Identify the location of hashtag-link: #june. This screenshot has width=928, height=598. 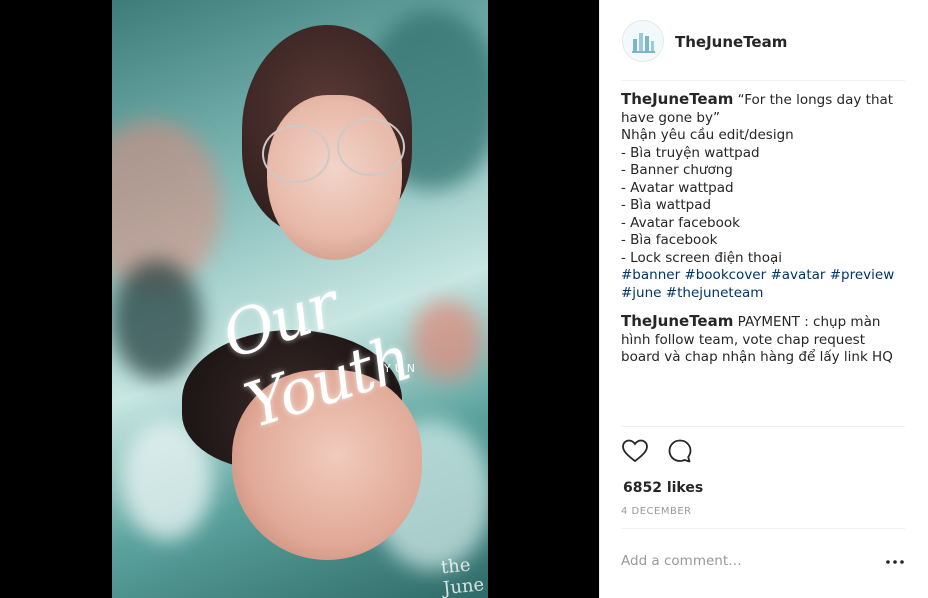
(641, 293).